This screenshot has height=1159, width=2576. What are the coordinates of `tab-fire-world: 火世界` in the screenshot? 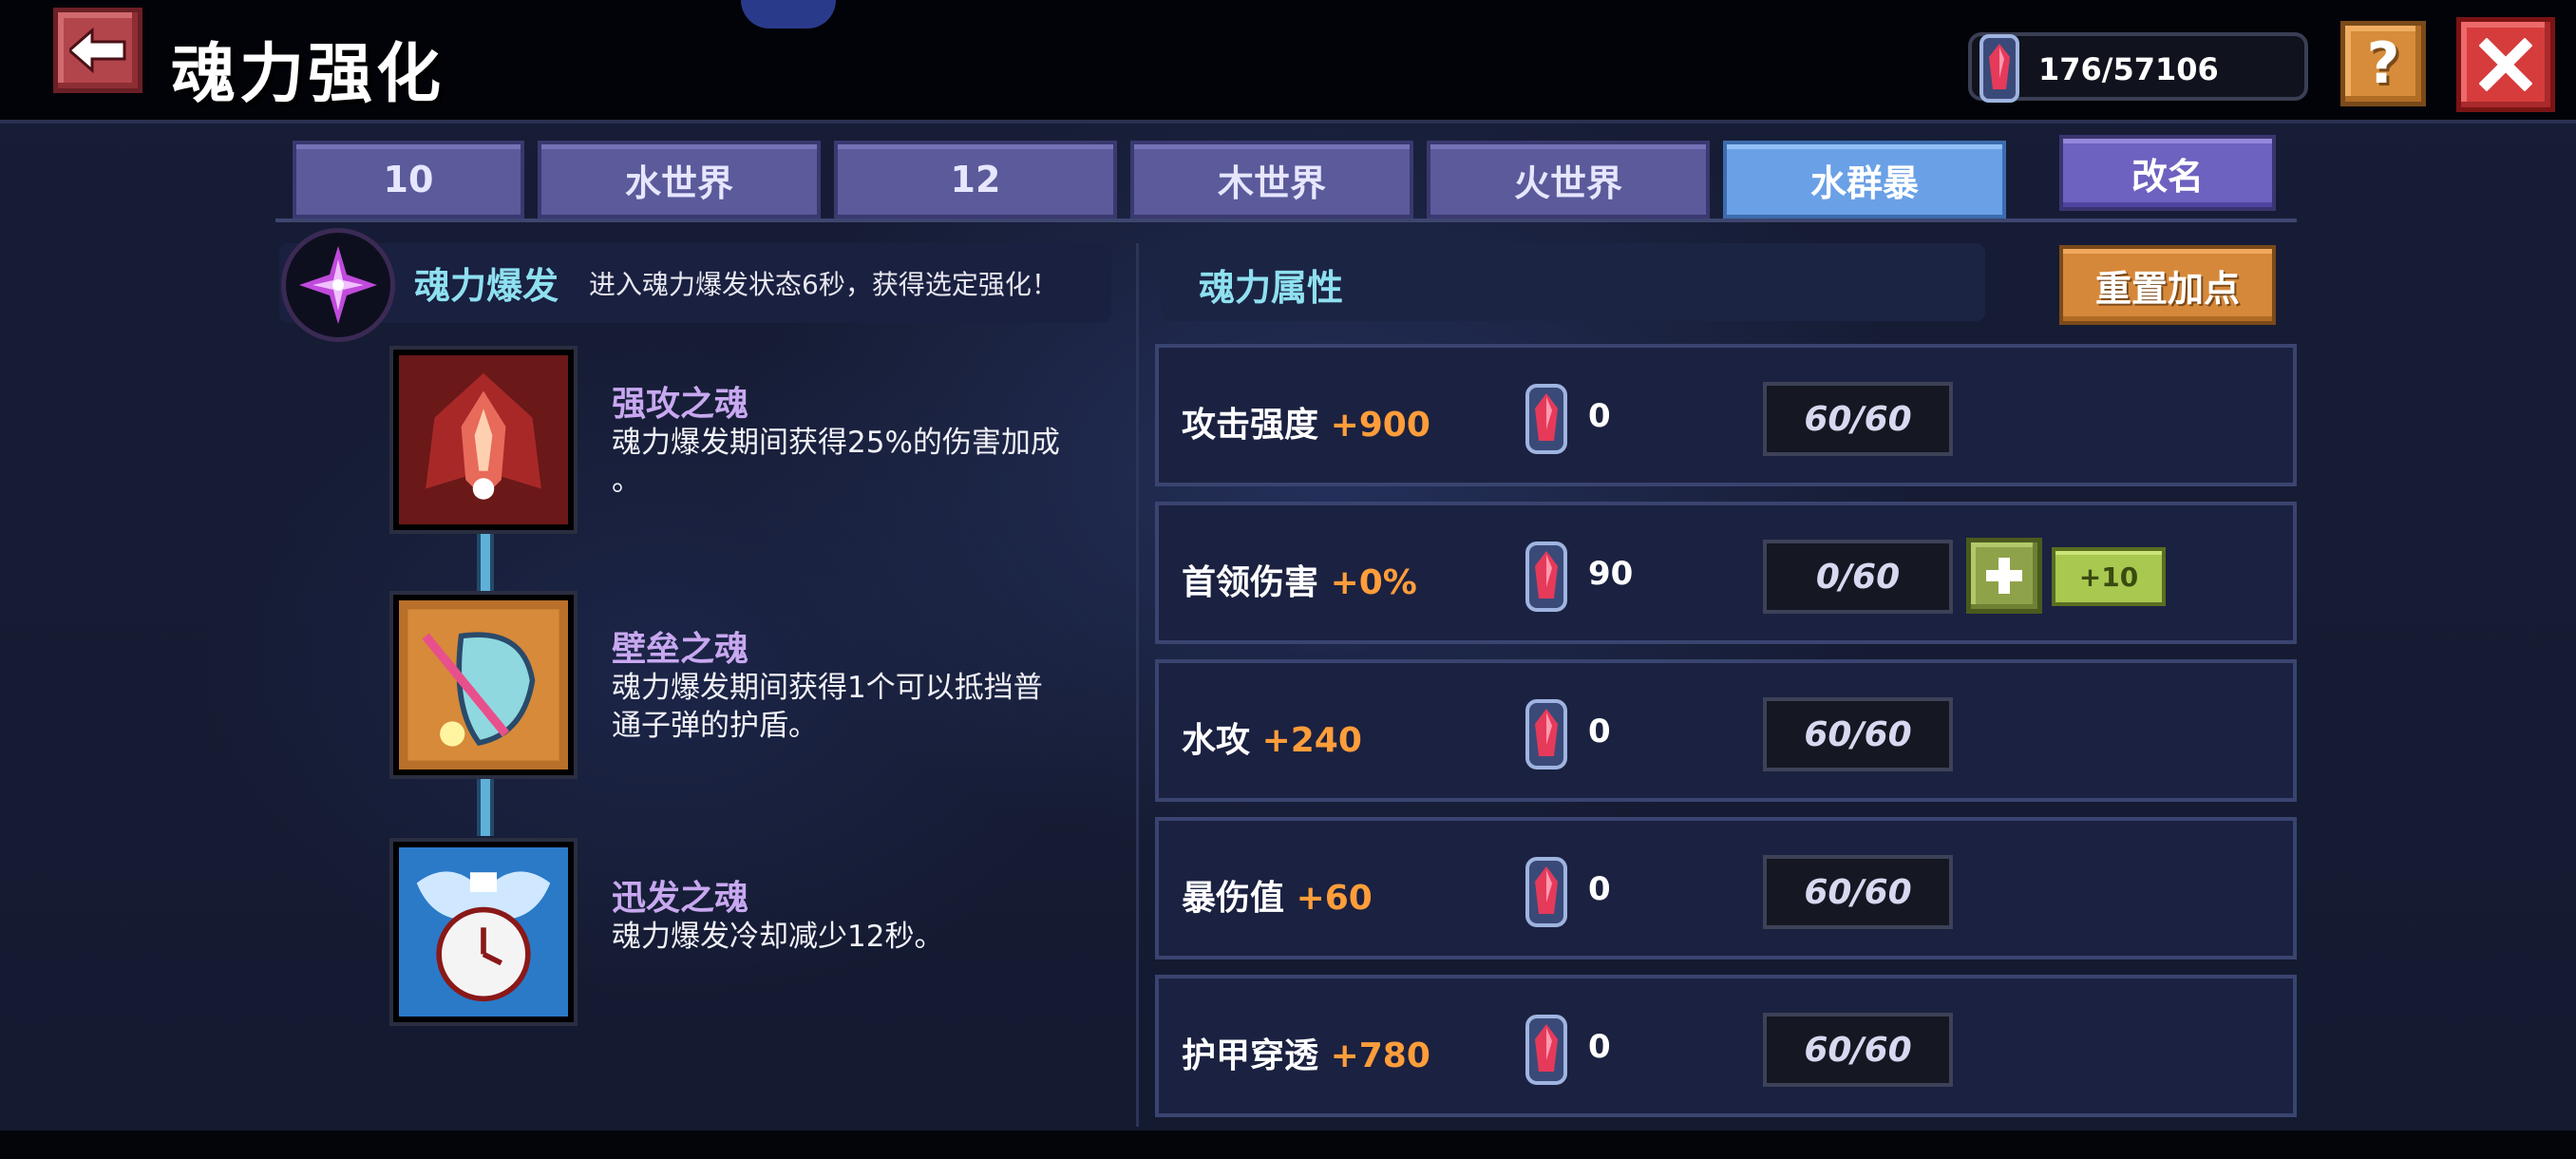 It's located at (1568, 179).